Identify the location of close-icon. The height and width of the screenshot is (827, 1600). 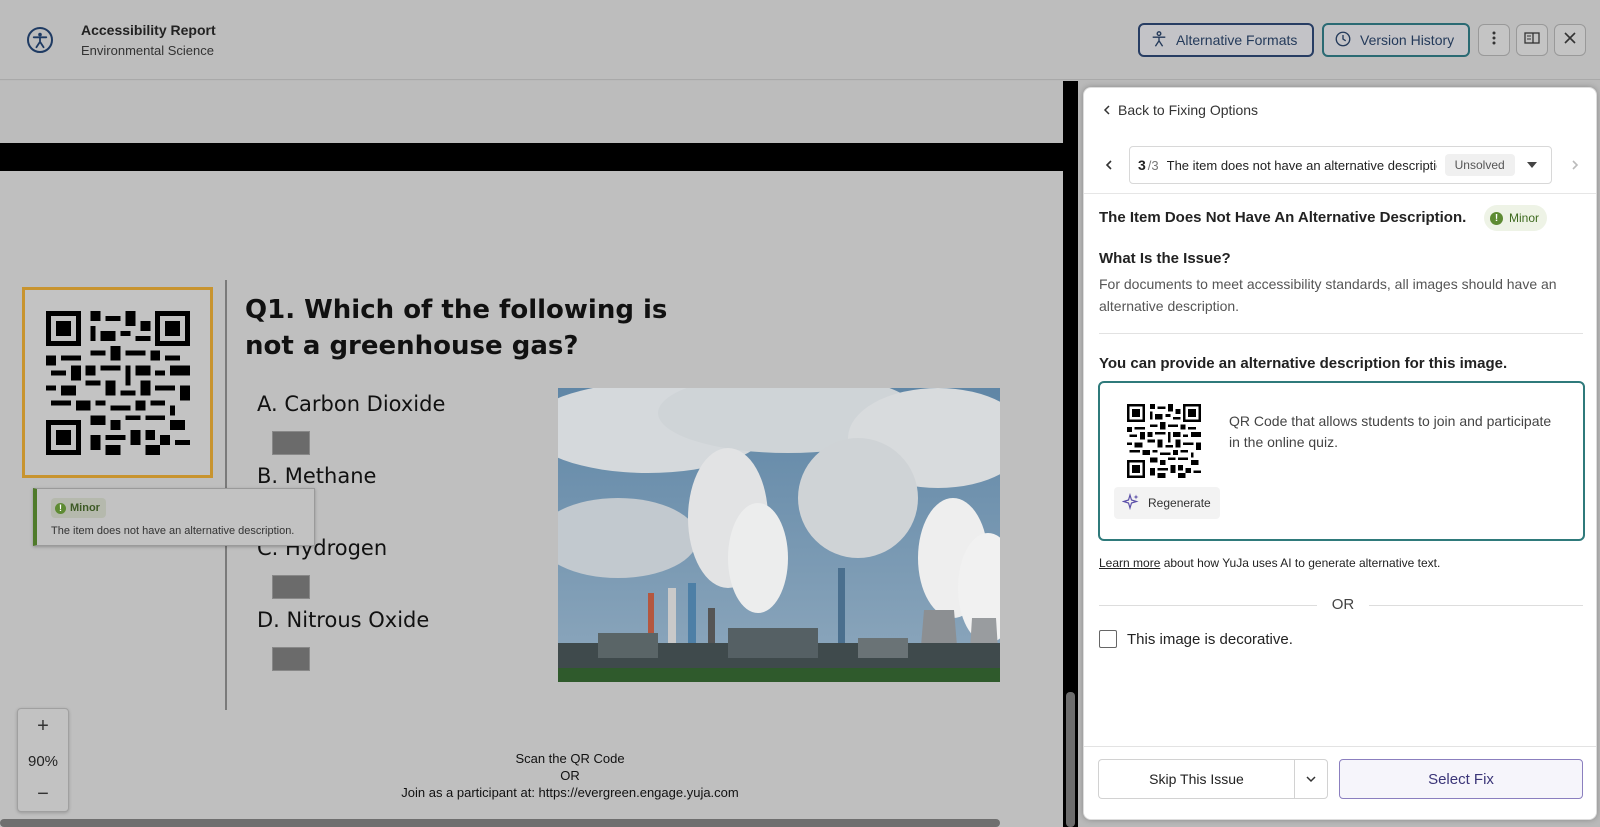
(1570, 40).